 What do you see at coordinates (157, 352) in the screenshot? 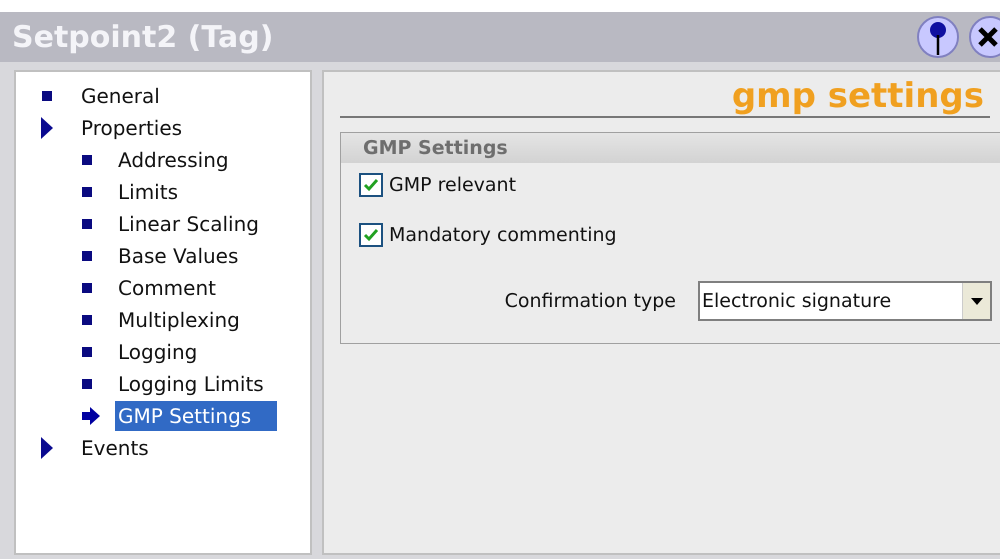
I see `tree-item: Logging` at bounding box center [157, 352].